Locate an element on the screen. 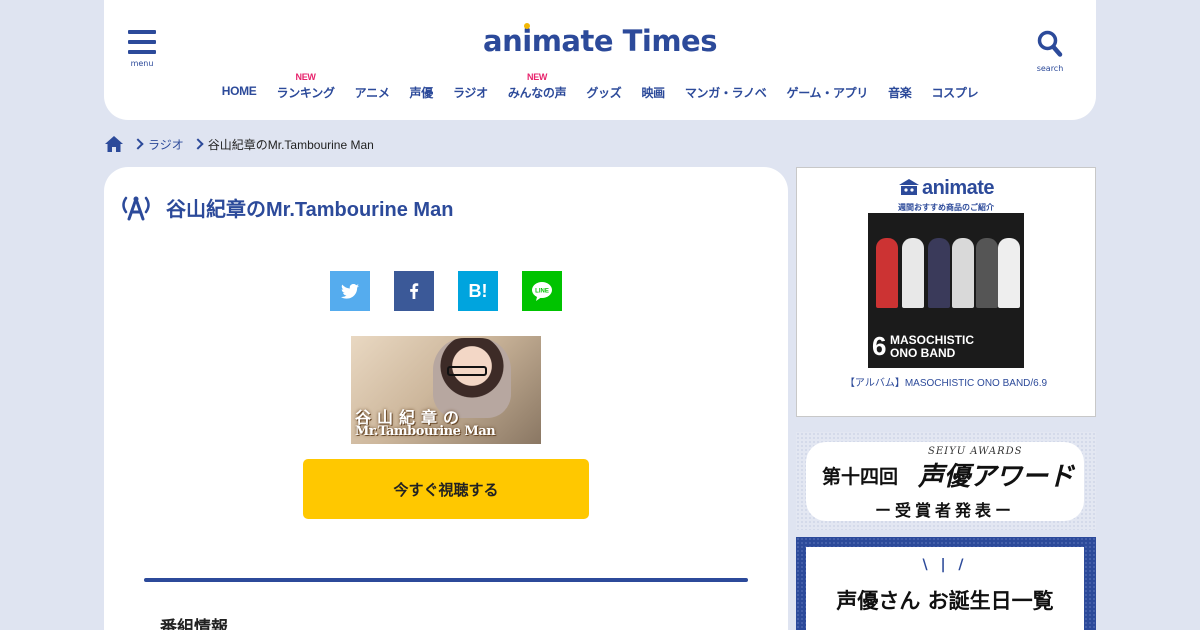  nav-item-seiyu: 声優 is located at coordinates (421, 85).